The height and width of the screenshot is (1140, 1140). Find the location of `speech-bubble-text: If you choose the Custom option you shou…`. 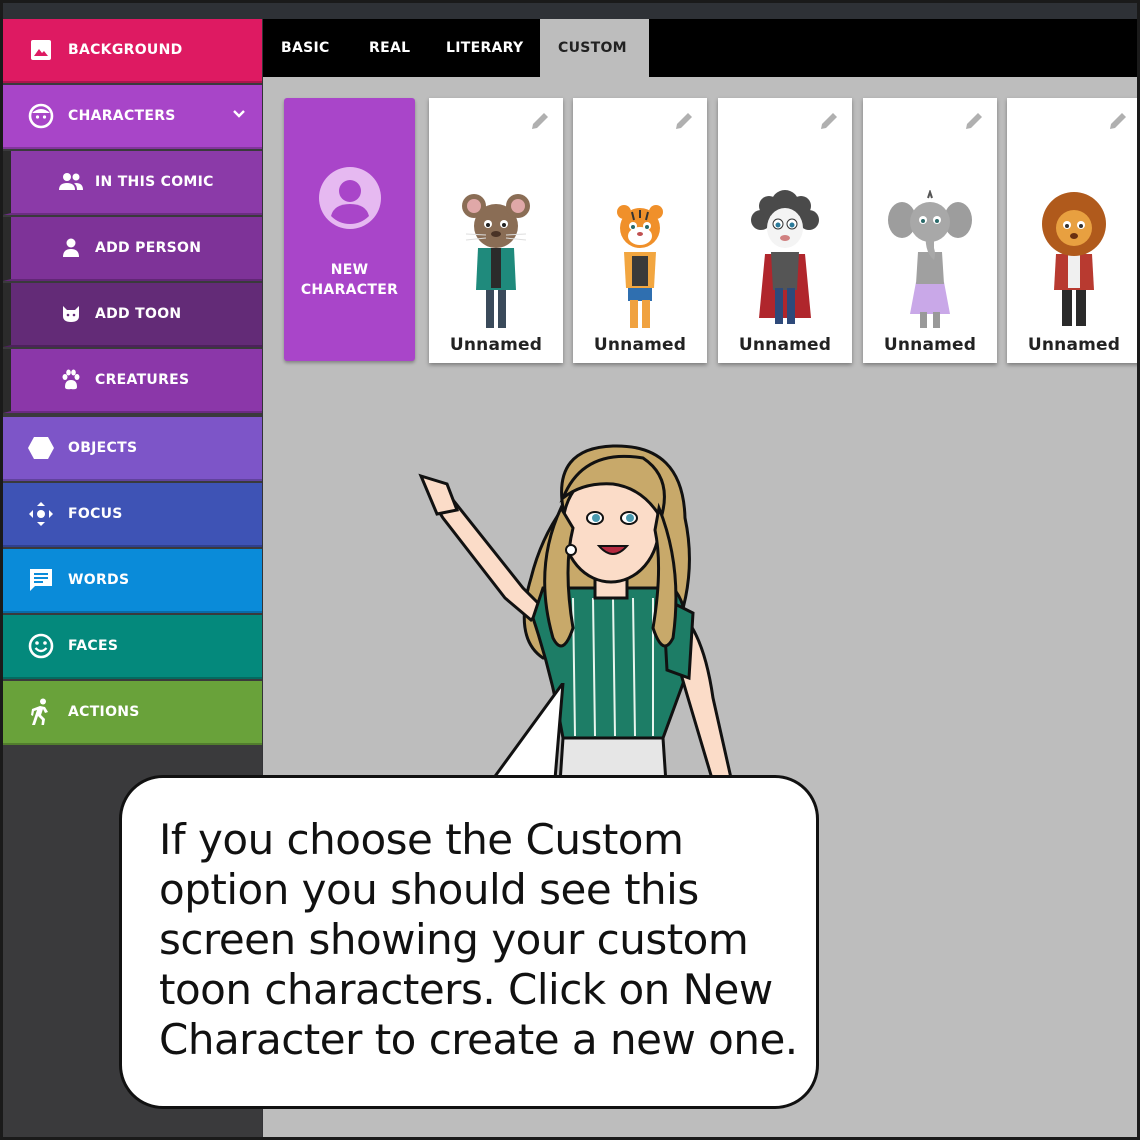

speech-bubble-text: If you choose the Custom option you shou… is located at coordinates (478, 939).